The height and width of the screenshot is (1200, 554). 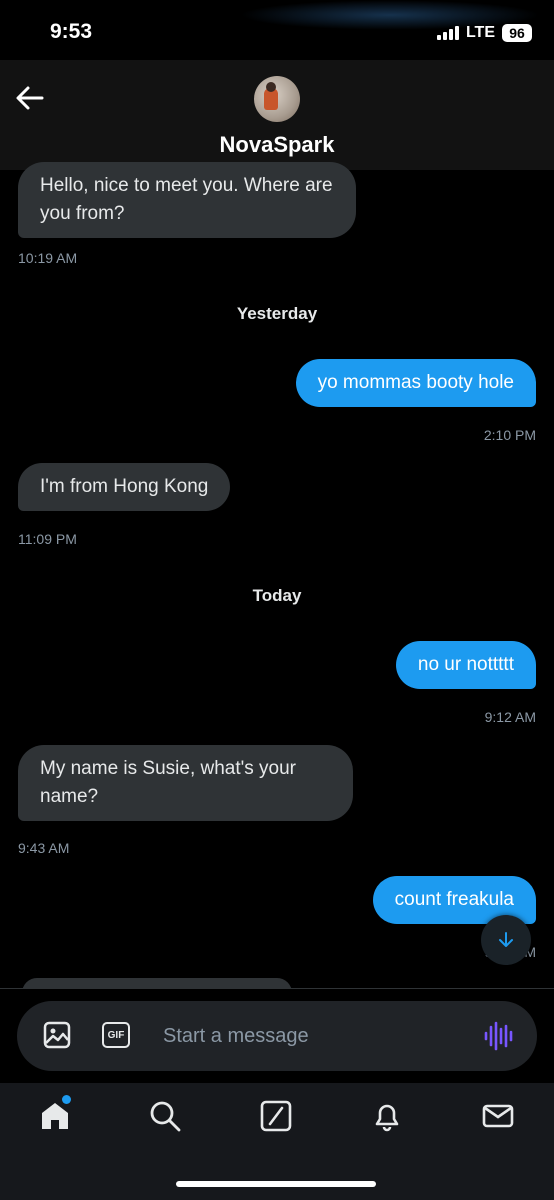 What do you see at coordinates (387, 1116) in the screenshot?
I see `bell-icon` at bounding box center [387, 1116].